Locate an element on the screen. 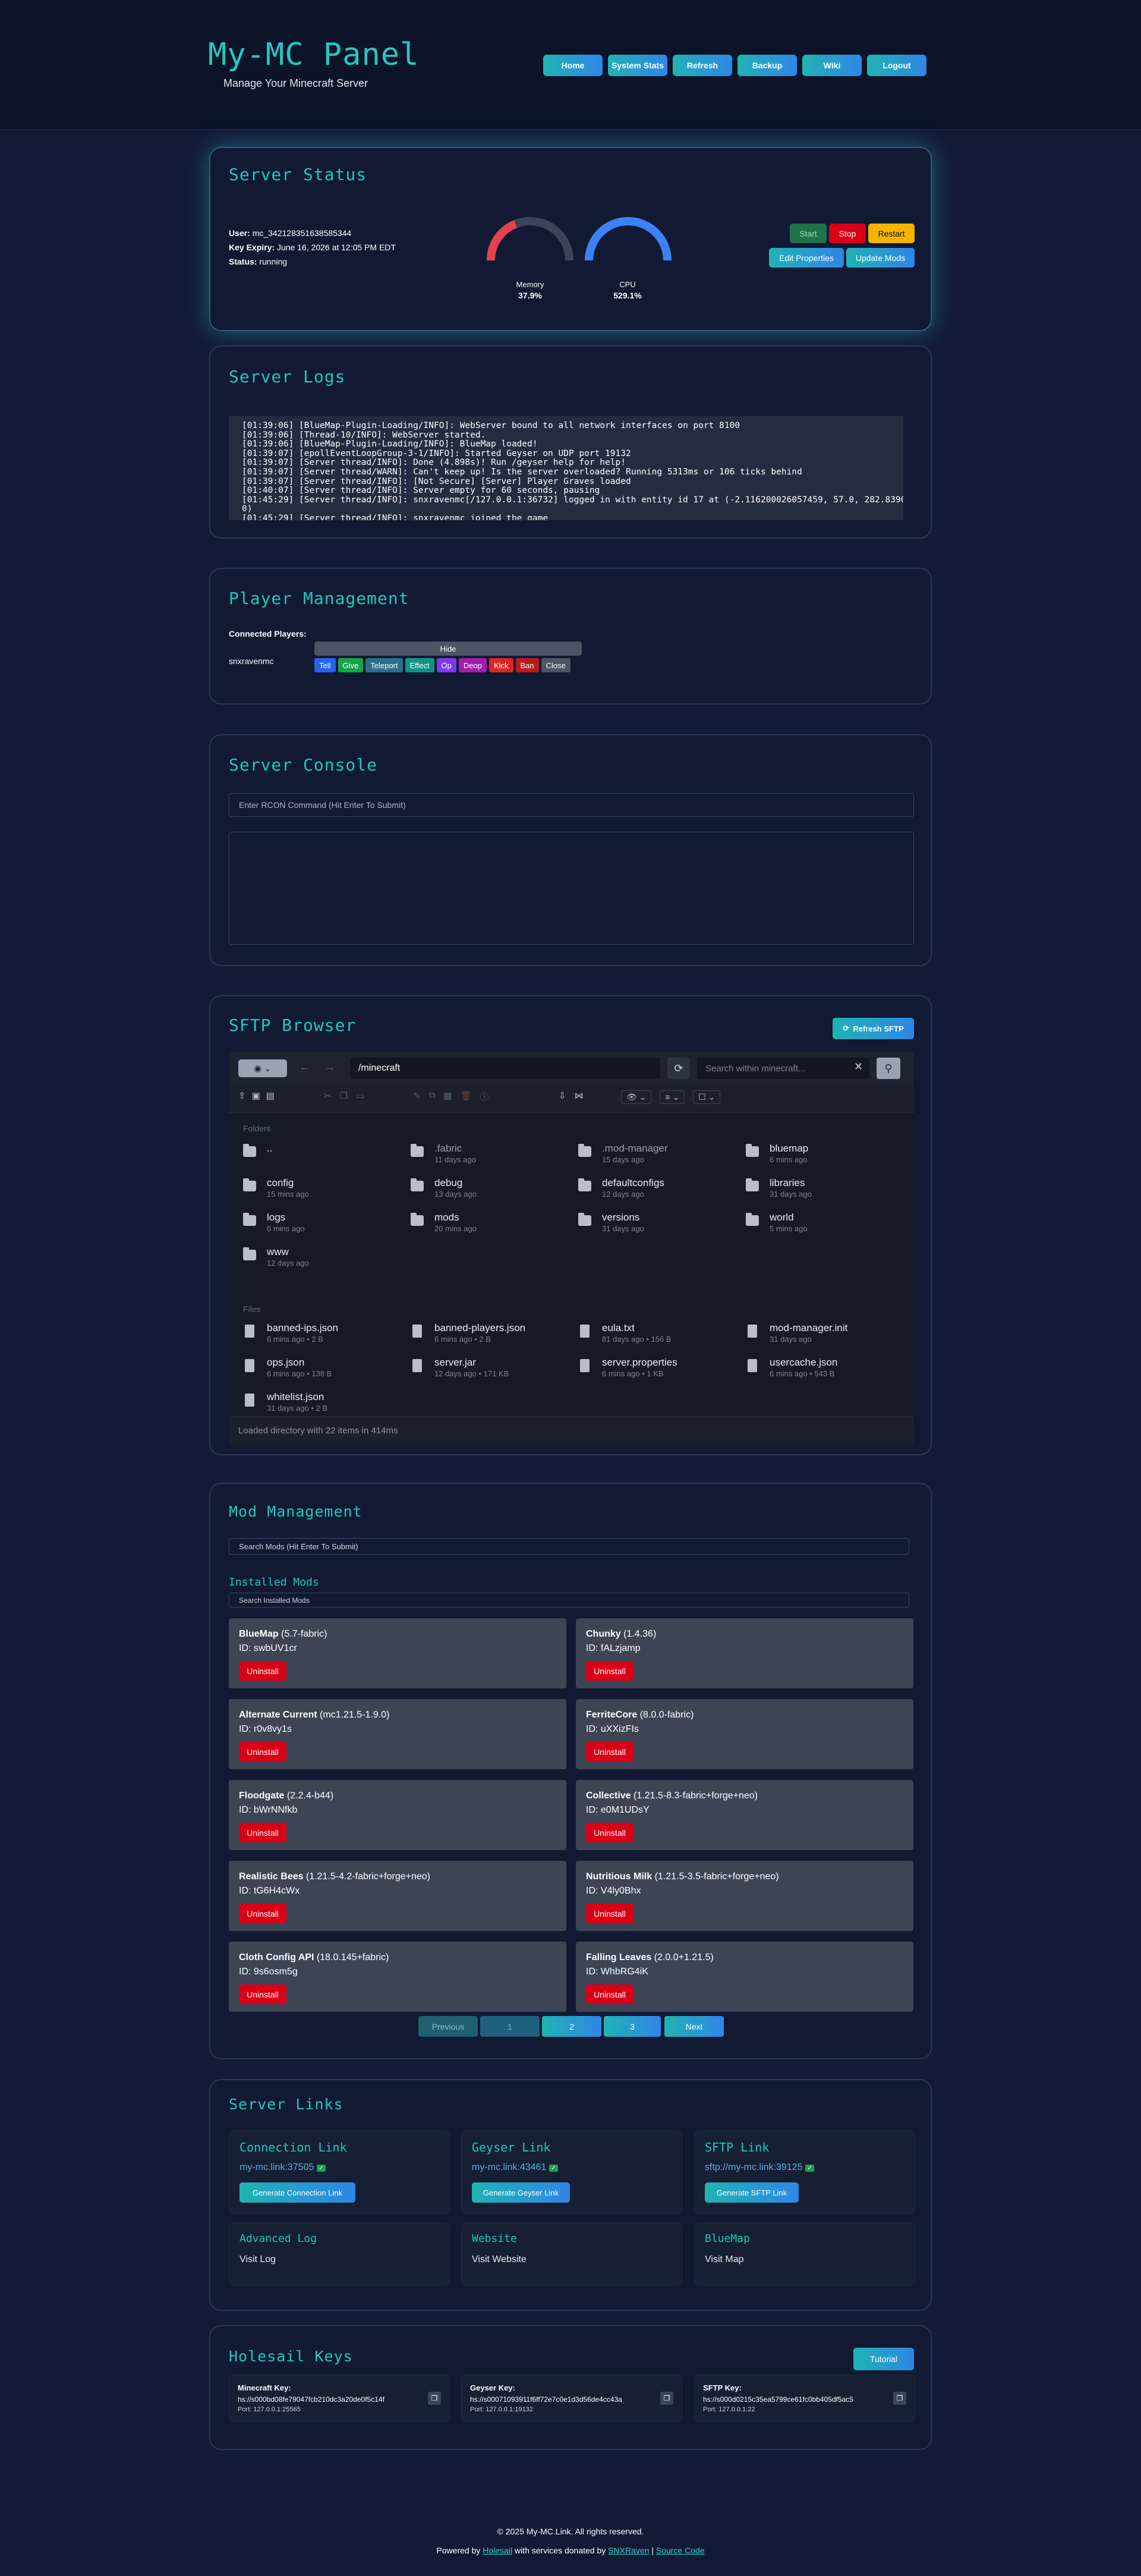 This screenshot has width=1141, height=2576. search-icon: ⚲ is located at coordinates (888, 1068).